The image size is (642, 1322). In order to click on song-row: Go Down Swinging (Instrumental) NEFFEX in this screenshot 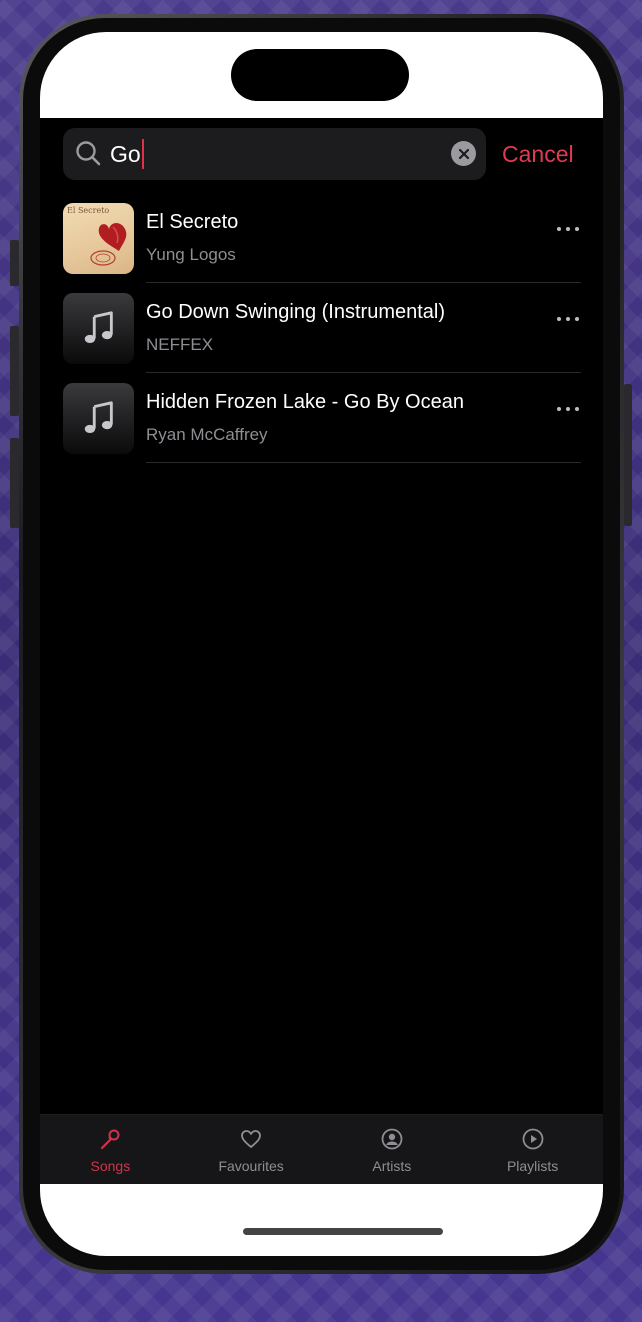, I will do `click(322, 328)`.